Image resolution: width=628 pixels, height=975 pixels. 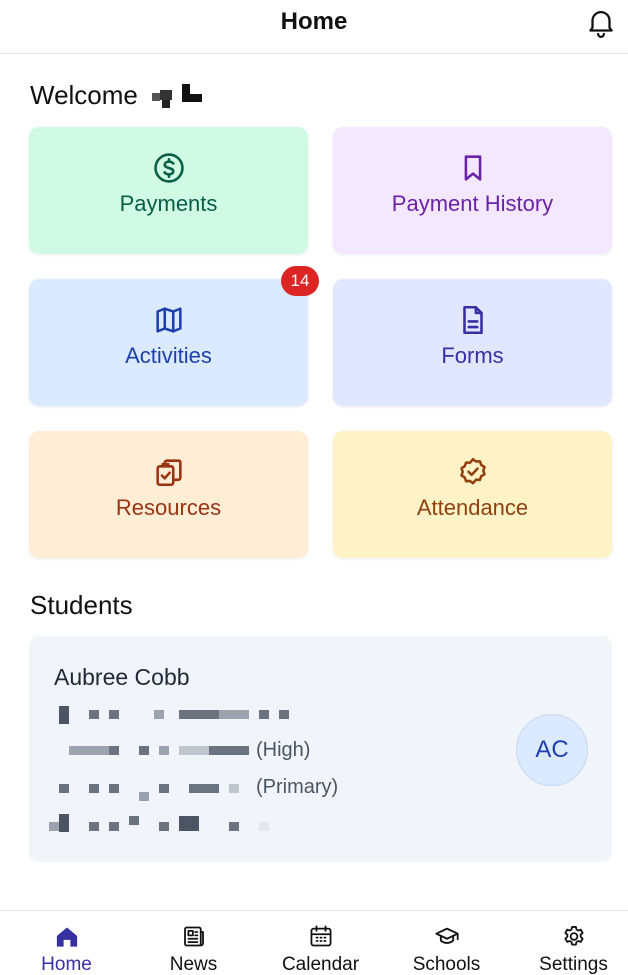 What do you see at coordinates (168, 355) in the screenshot?
I see `activities-label: Activities` at bounding box center [168, 355].